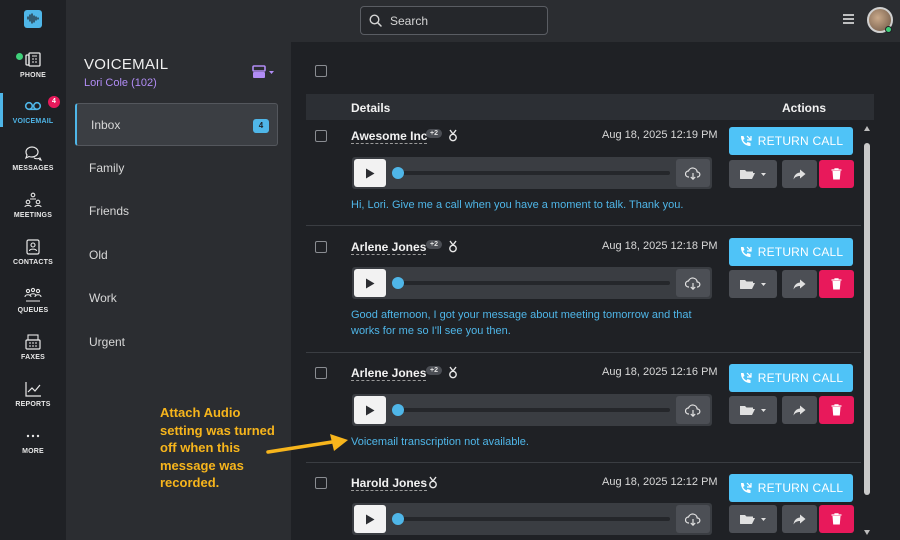 This screenshot has height=540, width=900. What do you see at coordinates (33, 19) in the screenshot?
I see `app-logo-icon` at bounding box center [33, 19].